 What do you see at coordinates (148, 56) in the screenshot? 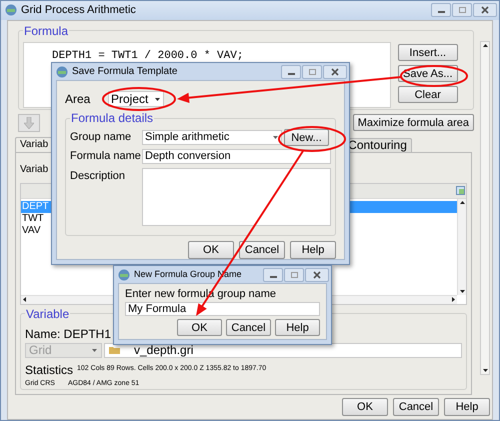
I see `formula-text: DEPTH1 = TWT1 / 2000.0 * VAV;` at bounding box center [148, 56].